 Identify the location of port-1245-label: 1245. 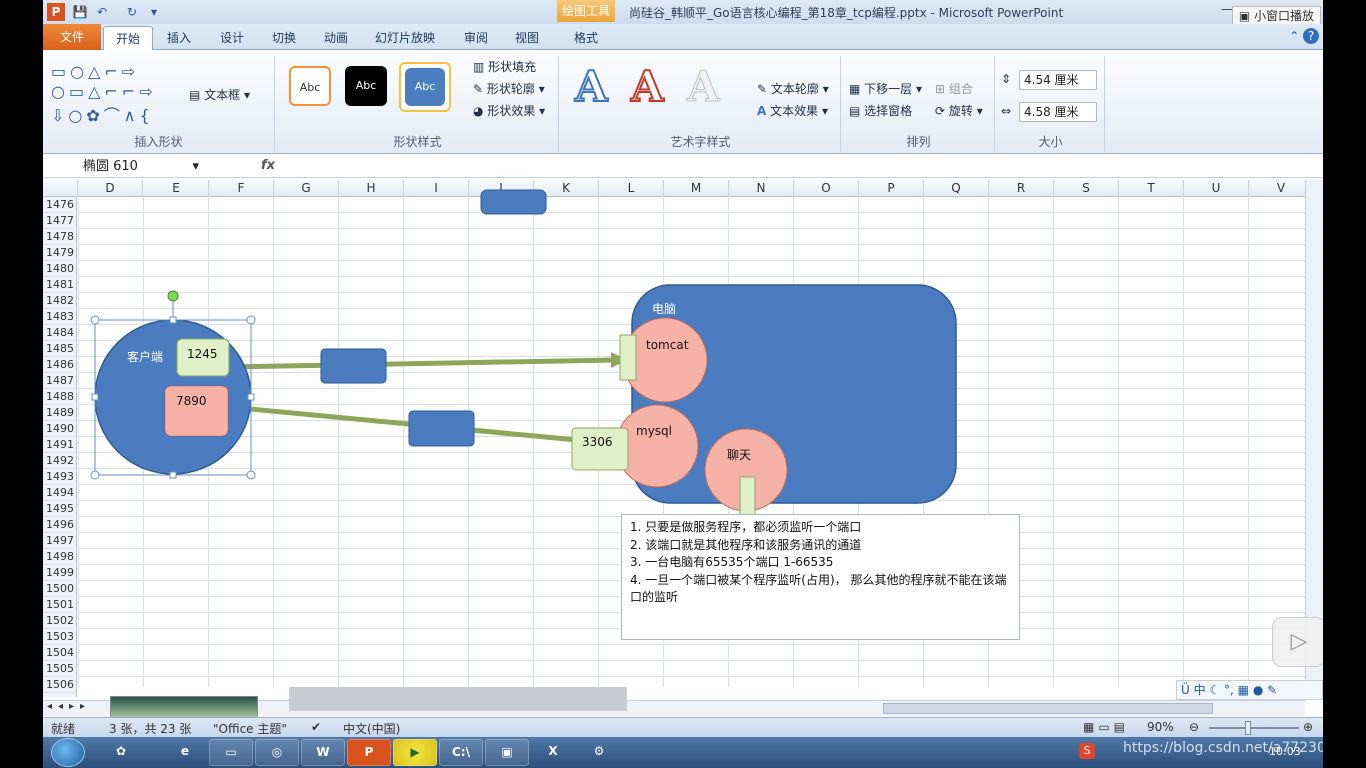
(202, 354).